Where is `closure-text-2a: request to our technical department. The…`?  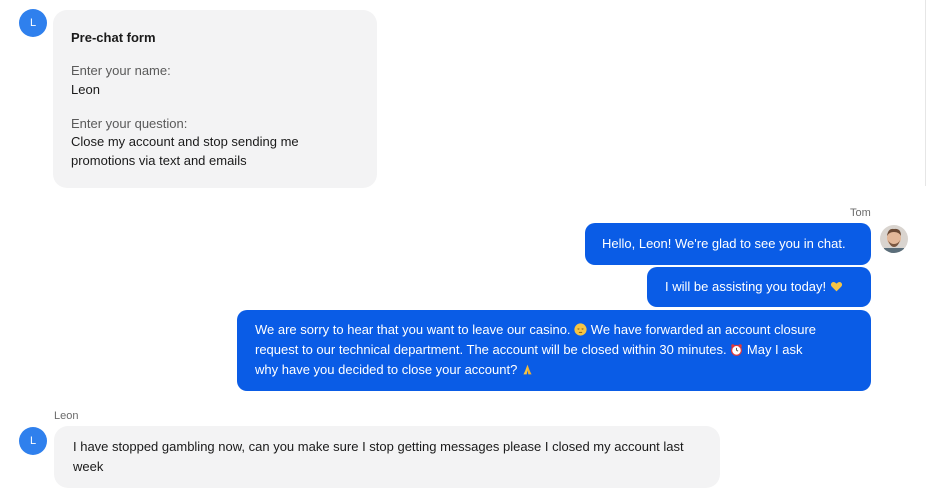
closure-text-2a: request to our technical department. The… is located at coordinates (491, 349).